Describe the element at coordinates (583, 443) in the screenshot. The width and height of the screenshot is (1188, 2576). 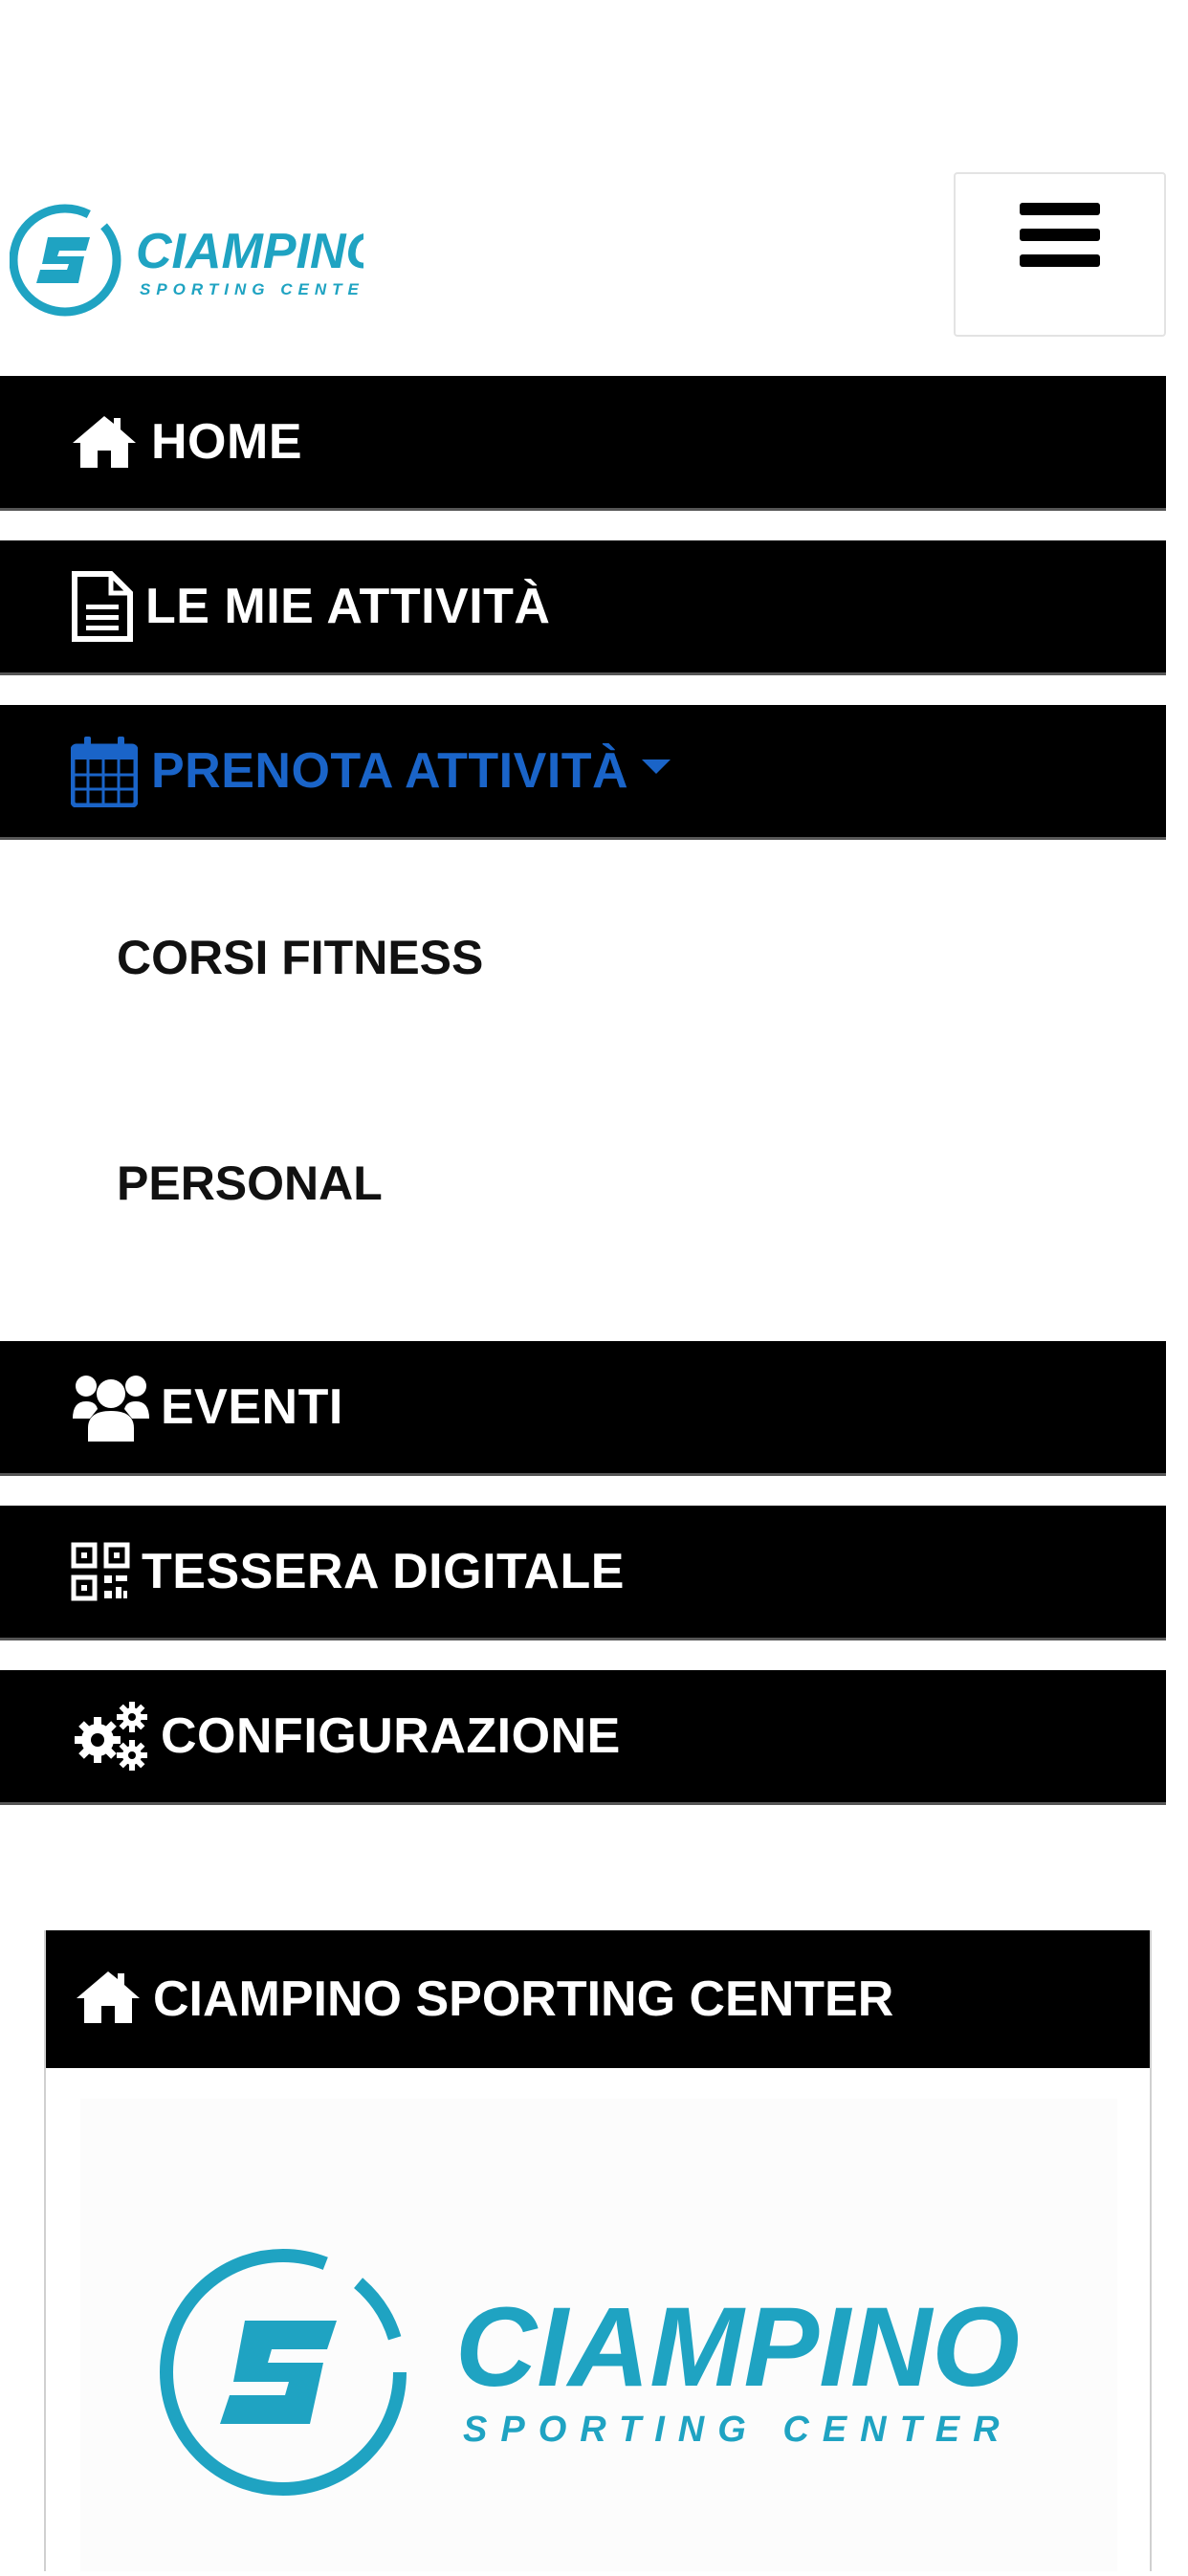
I see `nav-item-home: HOME` at that location.